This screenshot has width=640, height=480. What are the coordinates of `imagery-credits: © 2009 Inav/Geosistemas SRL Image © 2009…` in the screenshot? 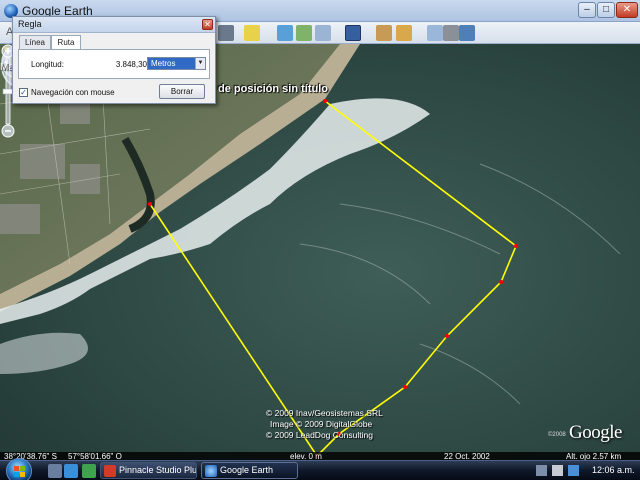 It's located at (324, 424).